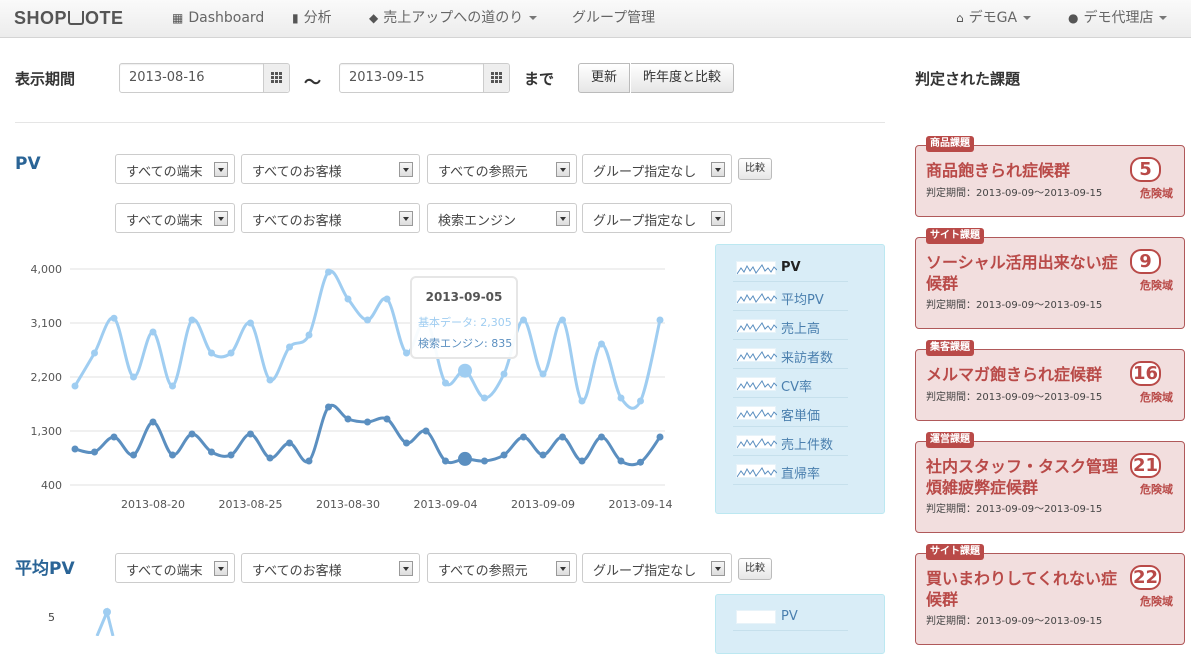  I want to click on issue-score-badge: 21, so click(1145, 465).